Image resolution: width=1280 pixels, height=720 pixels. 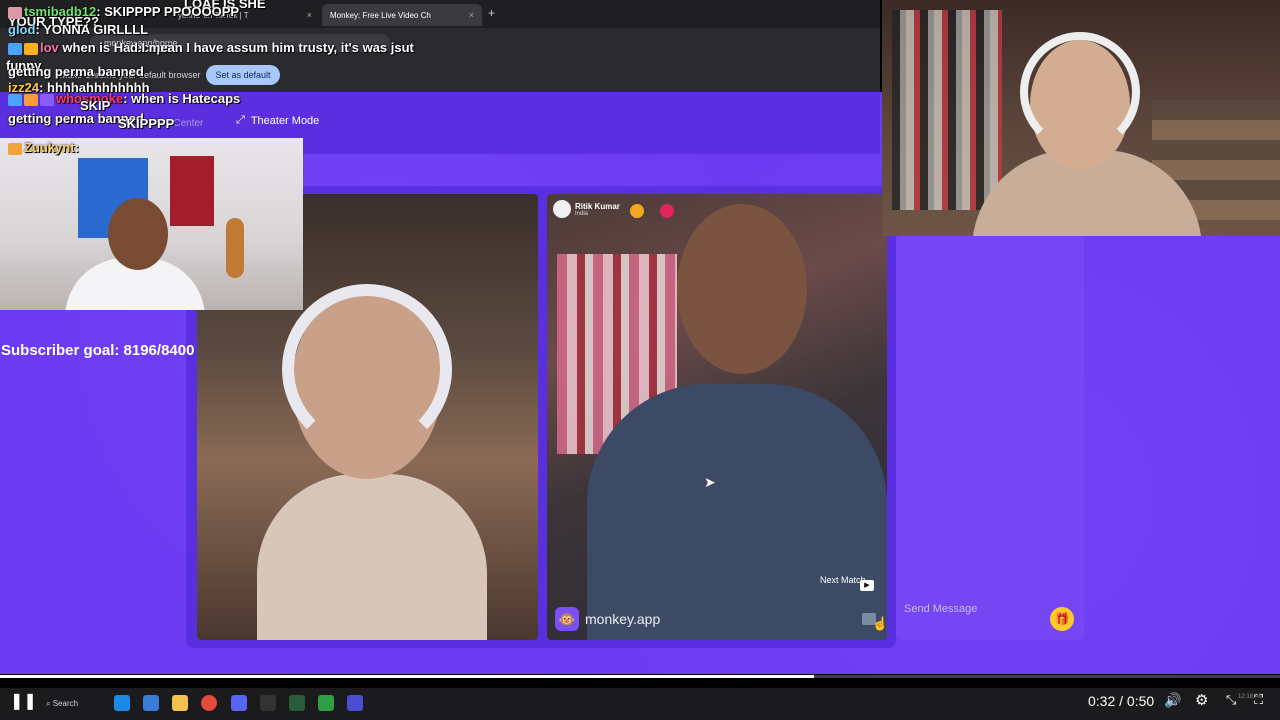 I want to click on search-icon: ⌕, so click(x=48, y=703).